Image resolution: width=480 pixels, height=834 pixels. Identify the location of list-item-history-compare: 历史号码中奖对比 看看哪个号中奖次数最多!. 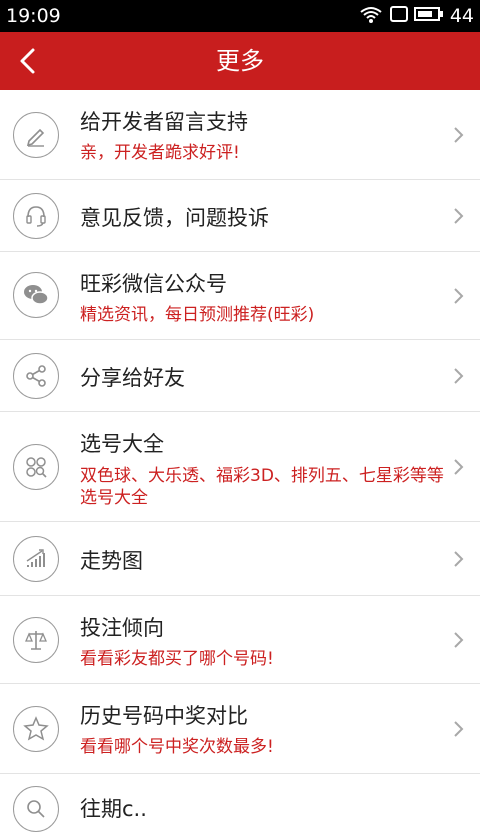
(240, 729).